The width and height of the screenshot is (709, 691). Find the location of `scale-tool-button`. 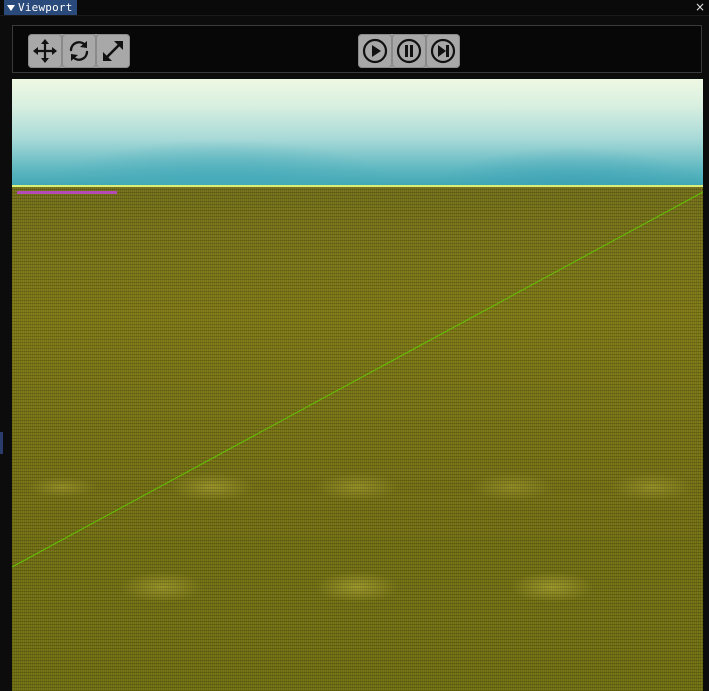

scale-tool-button is located at coordinates (113, 51).